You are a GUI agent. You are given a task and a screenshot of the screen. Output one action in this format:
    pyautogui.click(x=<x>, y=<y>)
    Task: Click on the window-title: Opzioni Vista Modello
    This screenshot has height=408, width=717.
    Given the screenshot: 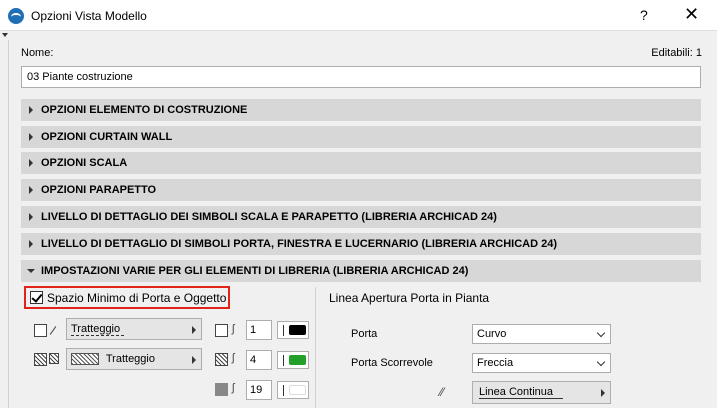 What is the action you would take?
    pyautogui.click(x=89, y=16)
    